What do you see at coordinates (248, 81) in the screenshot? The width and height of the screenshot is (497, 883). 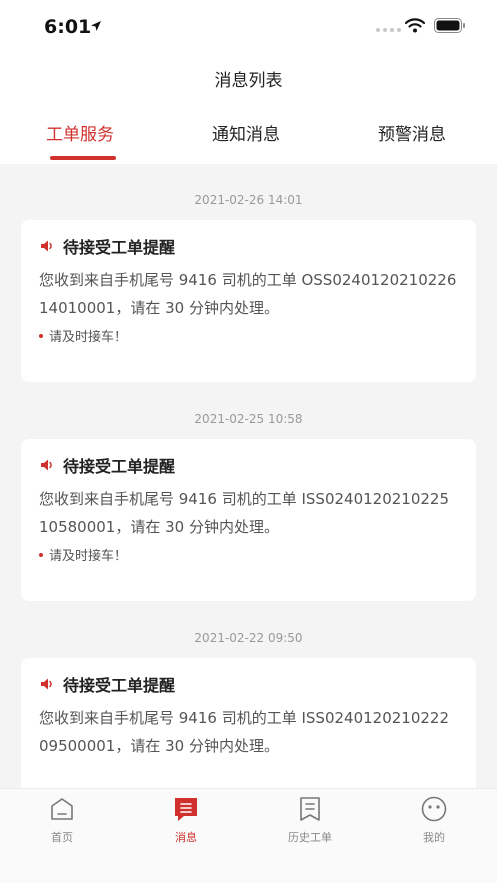 I see `page-title: 消息列表` at bounding box center [248, 81].